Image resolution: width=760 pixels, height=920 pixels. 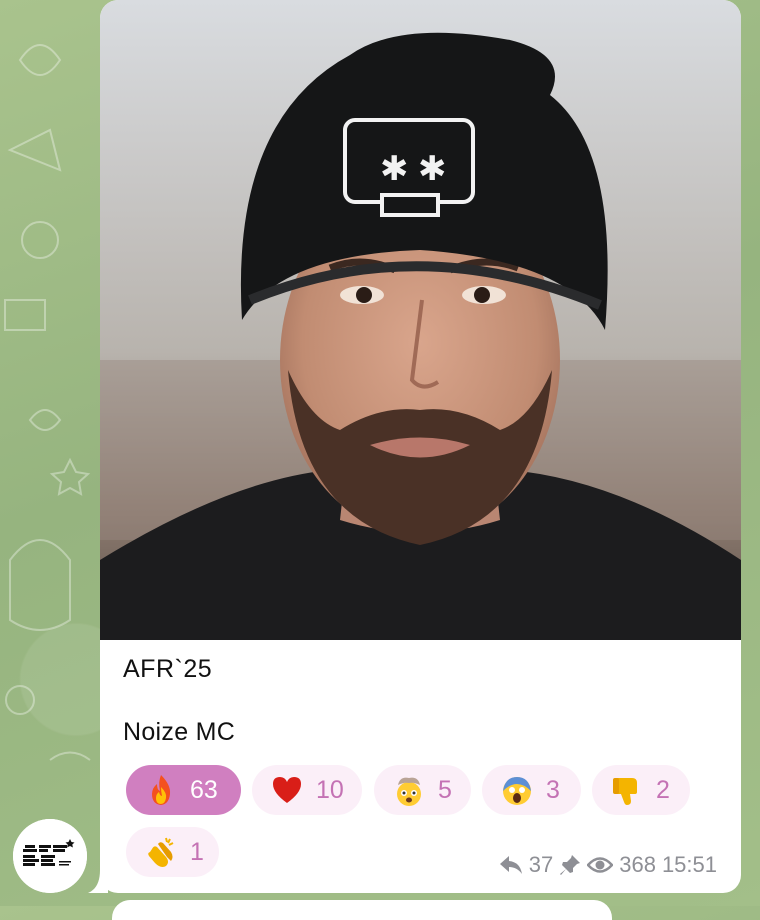 What do you see at coordinates (625, 791) in the screenshot?
I see `thumbs-down-icon` at bounding box center [625, 791].